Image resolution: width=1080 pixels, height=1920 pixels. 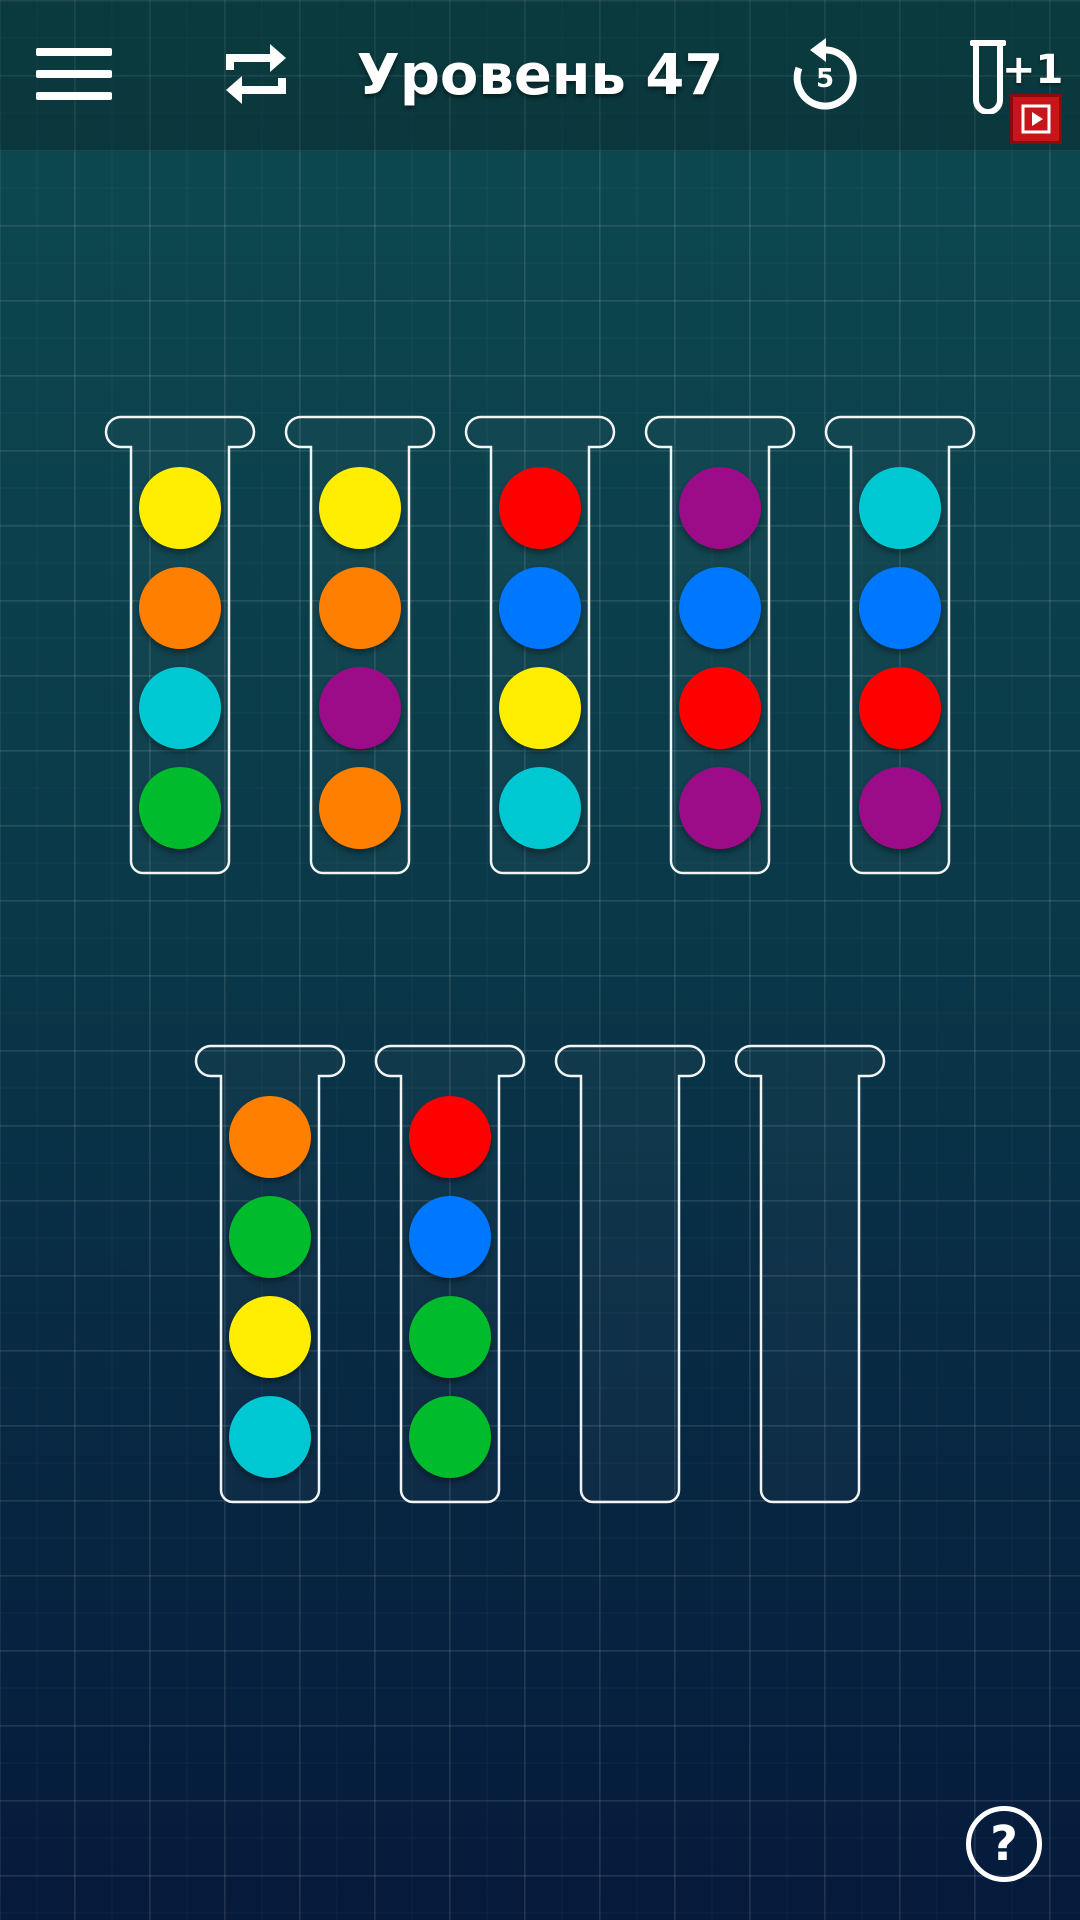 I want to click on restart-count: 5, so click(x=825, y=79).